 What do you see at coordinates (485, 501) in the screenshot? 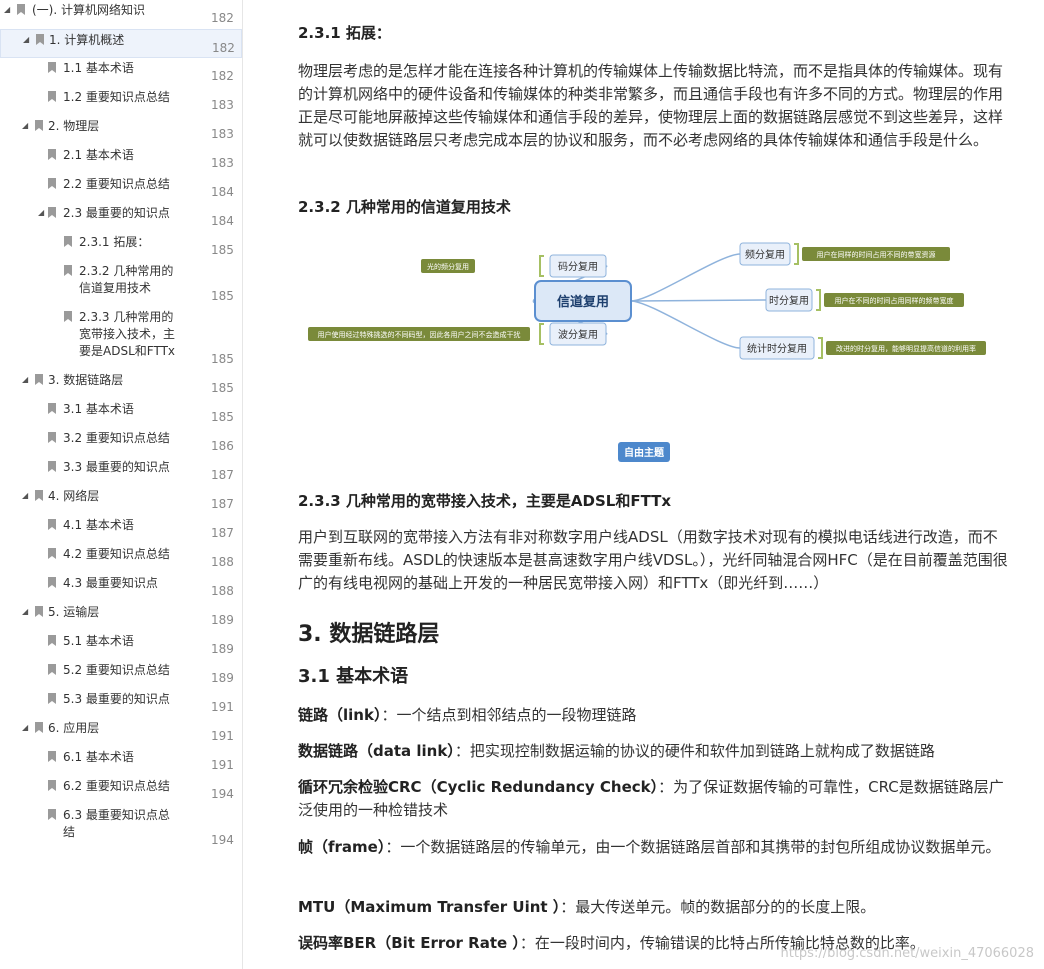
I see `section-2-3-3-title: 2.3.3 几种常用的宽带接入技术，主要是ADSL和FTTx` at bounding box center [485, 501].